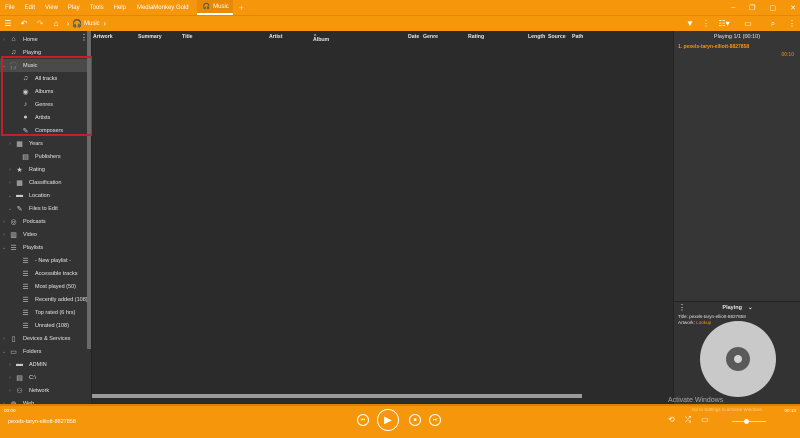 The image size is (800, 438). I want to click on maximize-button: ▢, so click(773, 8).